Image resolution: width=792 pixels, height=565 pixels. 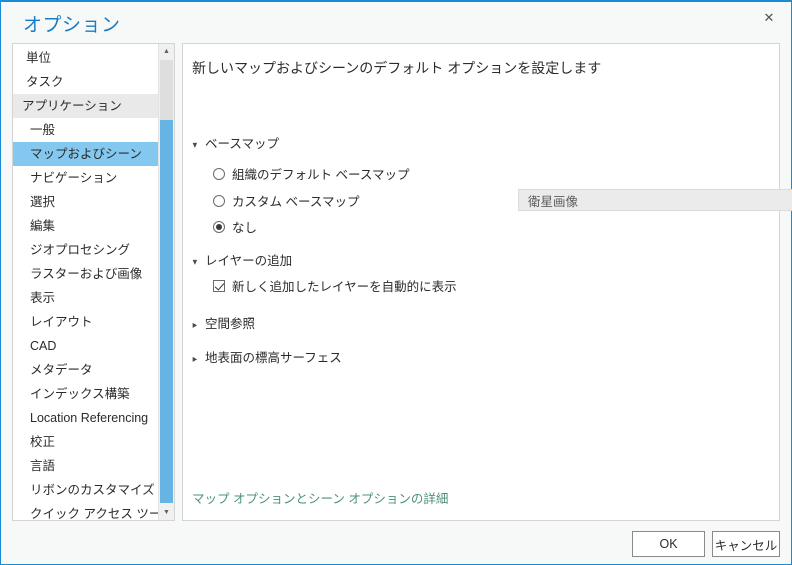 I want to click on sidebar-item-location-referencing: Location Referencing, so click(x=86, y=418).